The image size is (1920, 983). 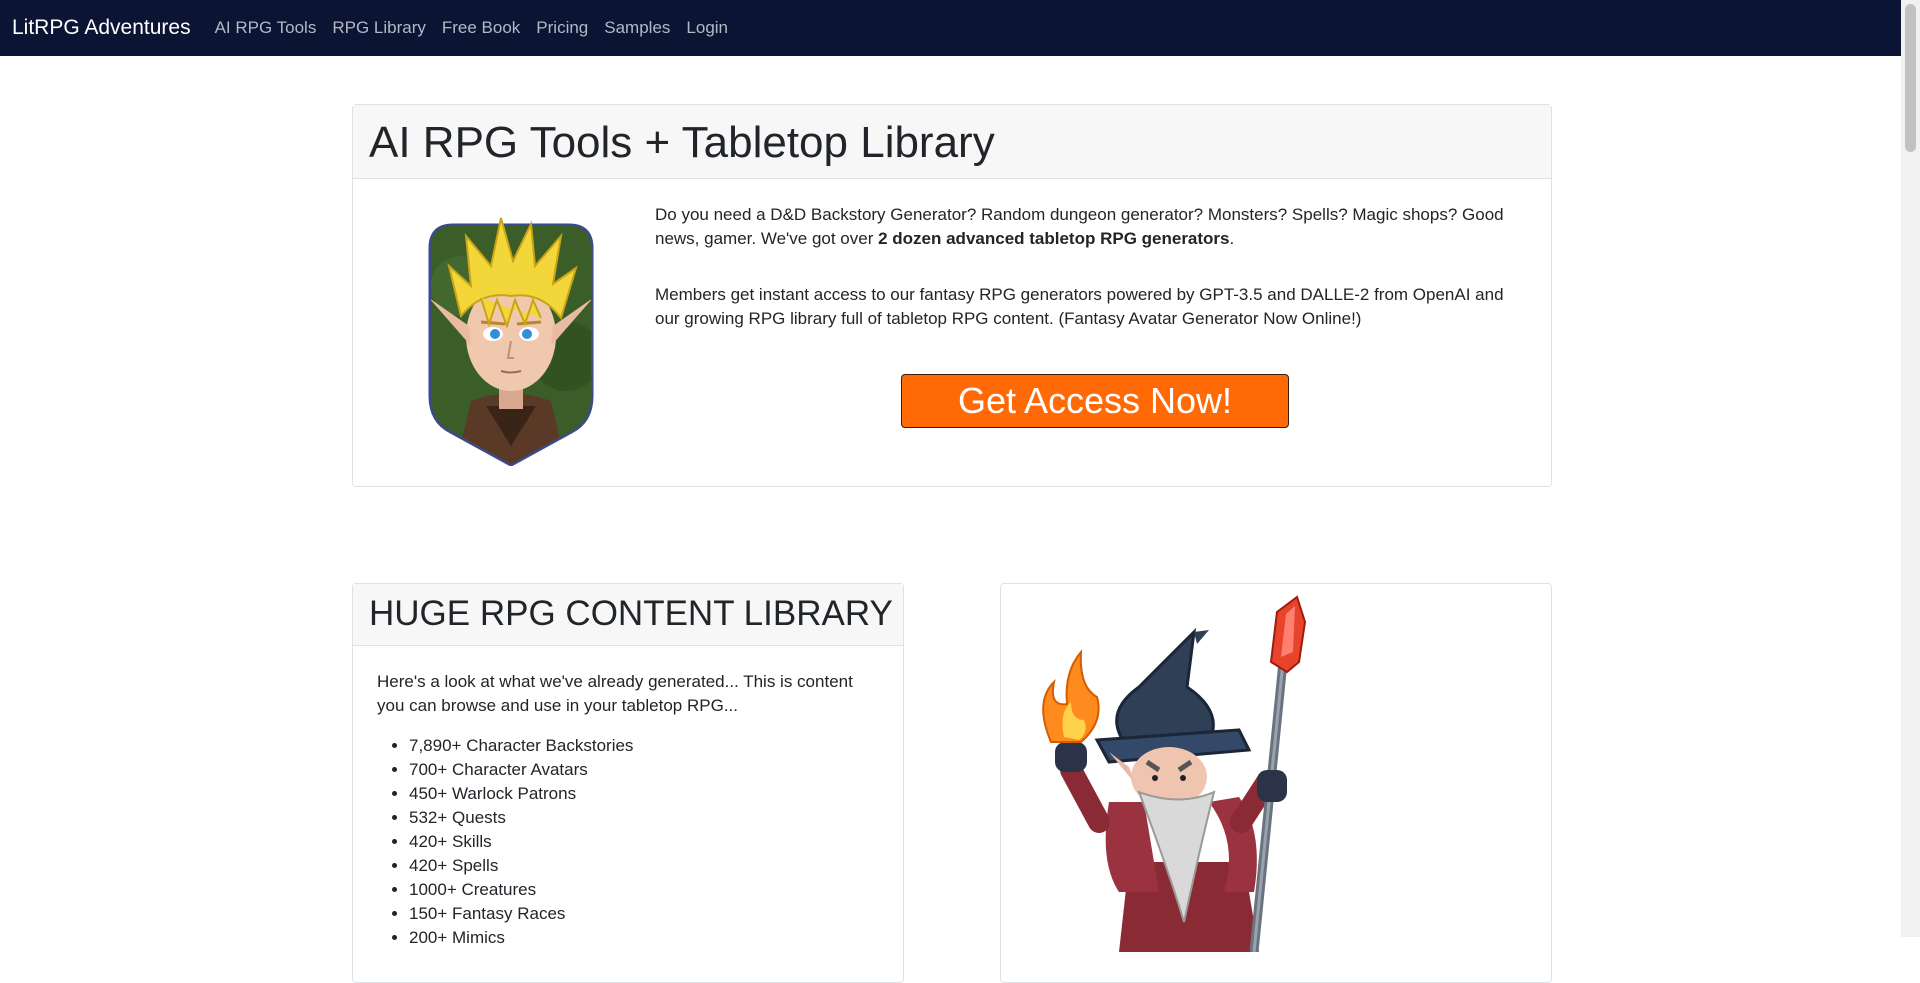 I want to click on nav-rpg-library: RPG Library, so click(x=379, y=28).